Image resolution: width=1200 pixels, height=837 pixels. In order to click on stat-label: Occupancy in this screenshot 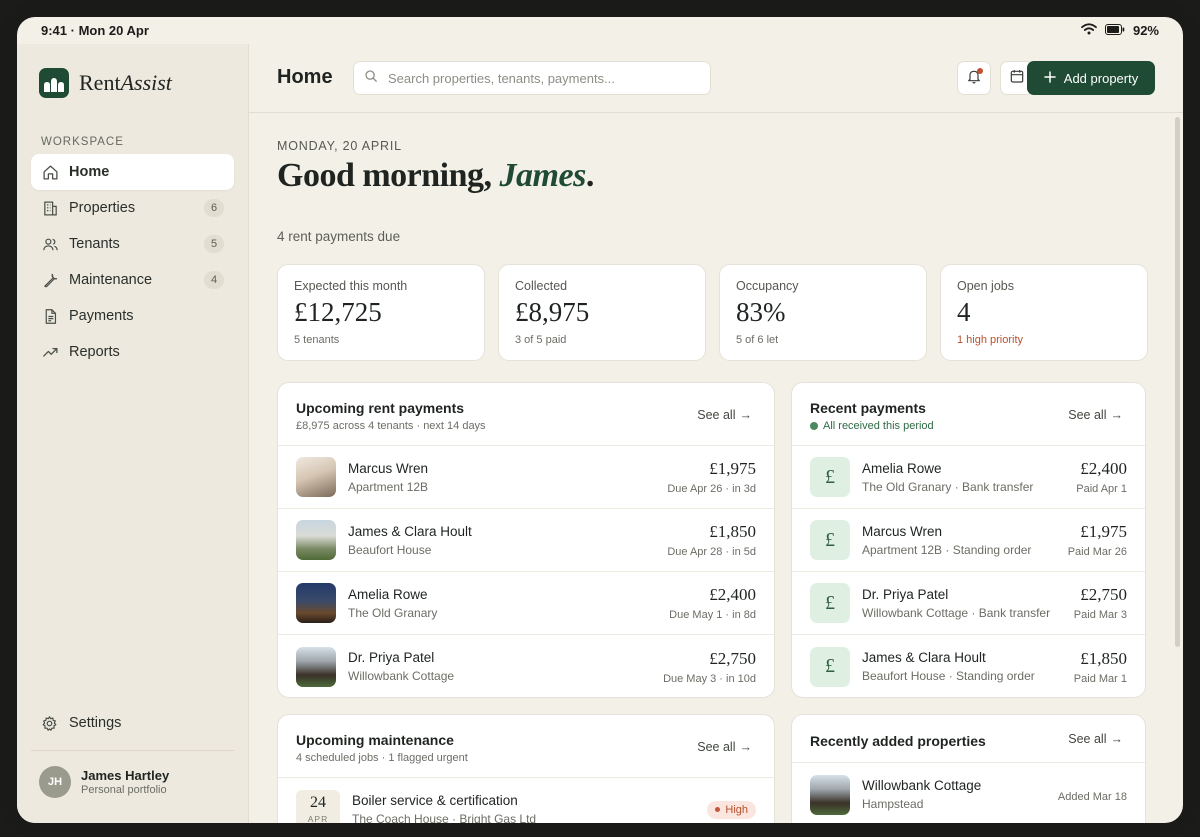, I will do `click(767, 286)`.